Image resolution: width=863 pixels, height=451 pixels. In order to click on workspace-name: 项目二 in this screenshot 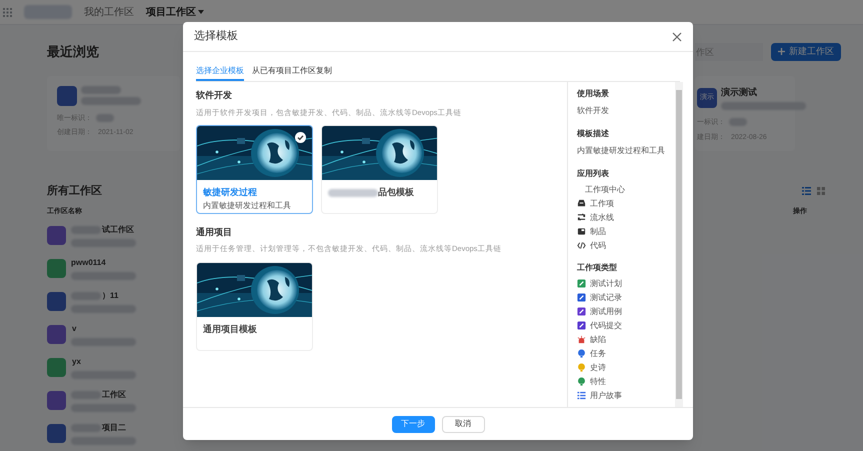, I will do `click(114, 428)`.